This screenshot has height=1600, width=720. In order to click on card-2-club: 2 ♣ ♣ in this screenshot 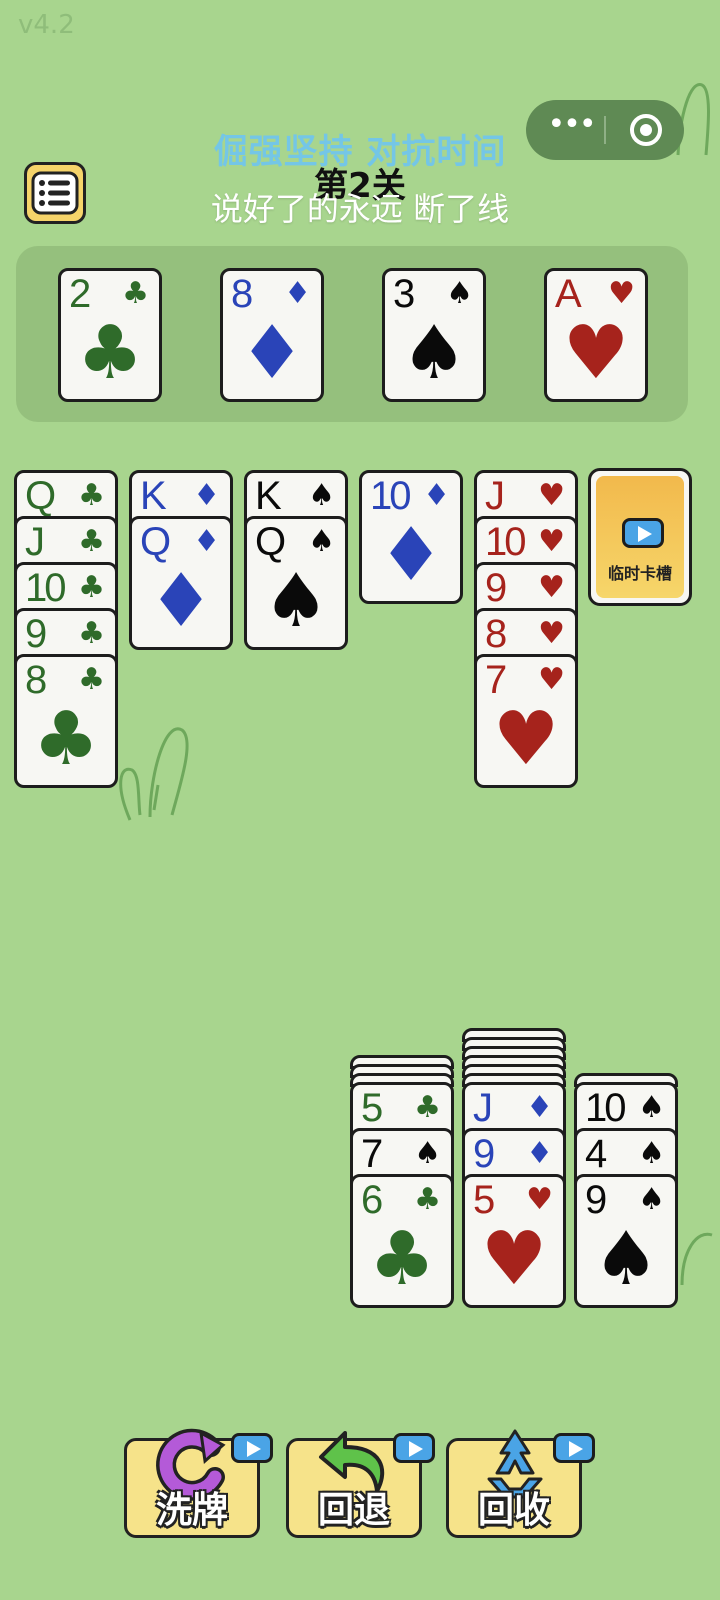, I will do `click(110, 335)`.